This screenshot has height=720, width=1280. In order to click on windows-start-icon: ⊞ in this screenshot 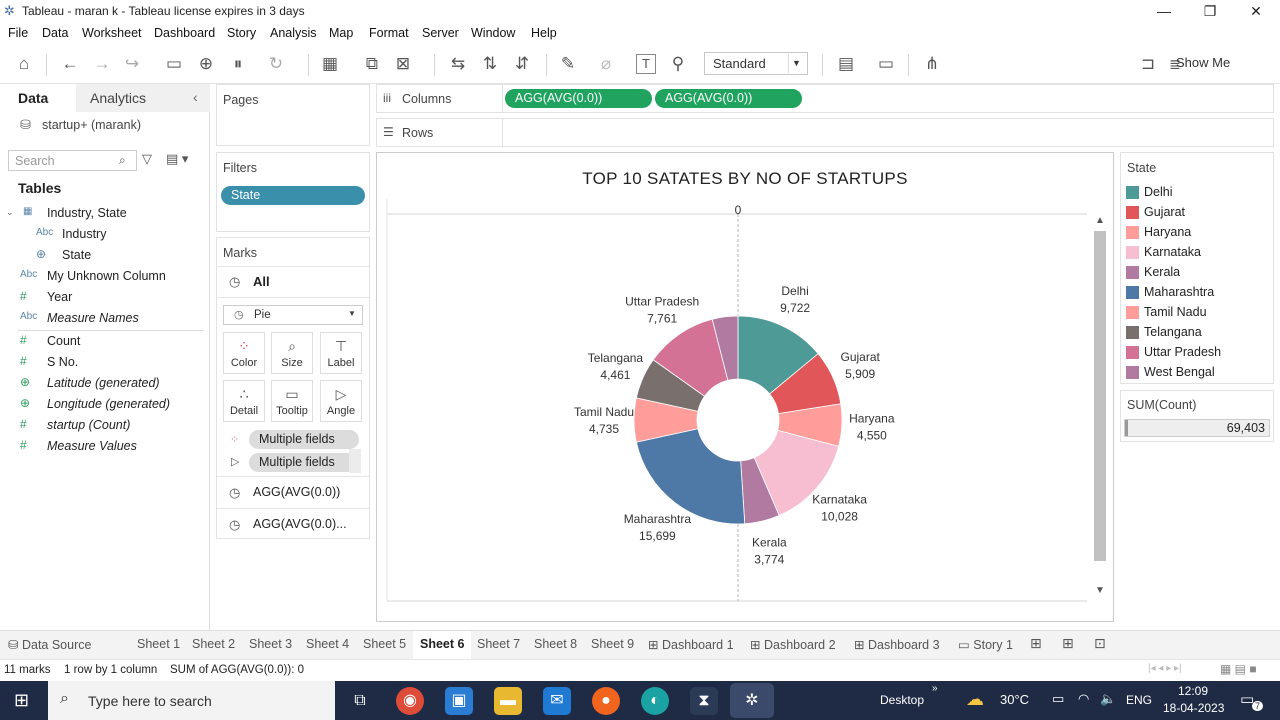, I will do `click(21, 700)`.